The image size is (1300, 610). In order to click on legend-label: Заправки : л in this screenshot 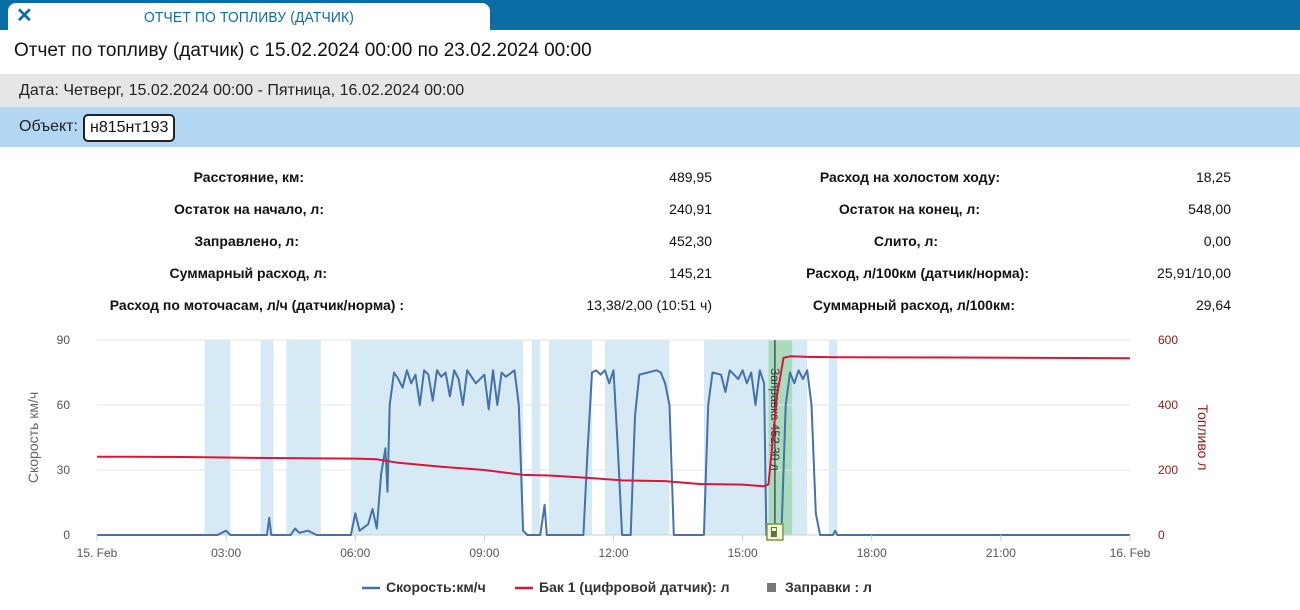, I will do `click(828, 587)`.